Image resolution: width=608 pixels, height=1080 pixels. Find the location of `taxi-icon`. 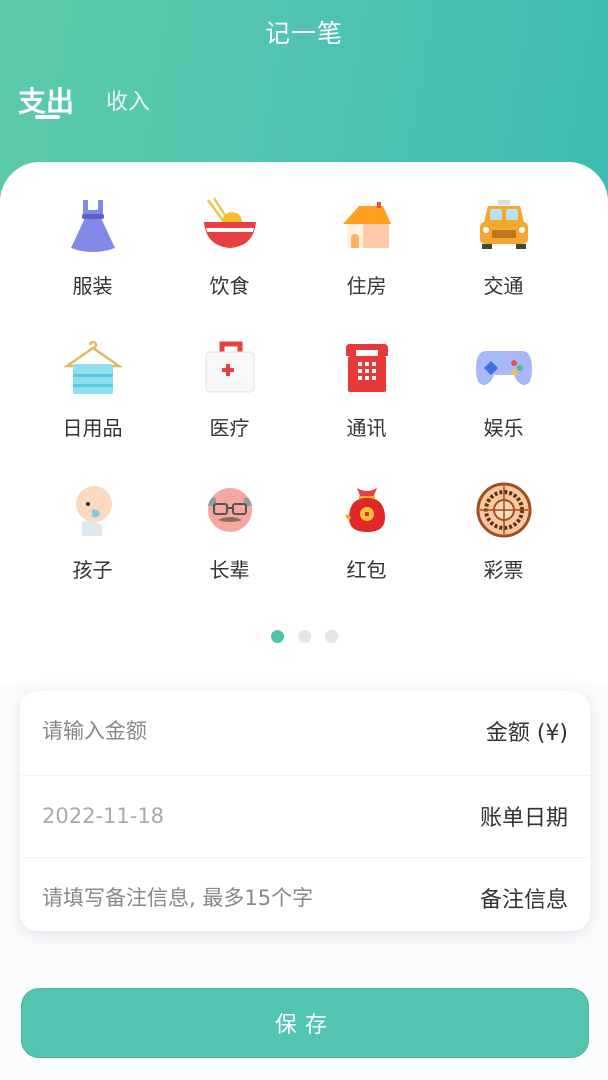

taxi-icon is located at coordinates (504, 225).